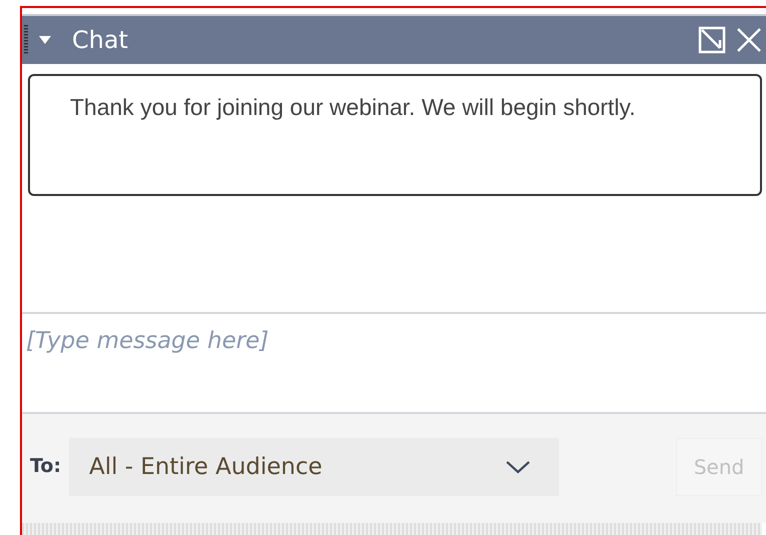 This screenshot has width=766, height=535. I want to click on message-text: Thank you for joining our webinar. We will begin shortly., so click(353, 107).